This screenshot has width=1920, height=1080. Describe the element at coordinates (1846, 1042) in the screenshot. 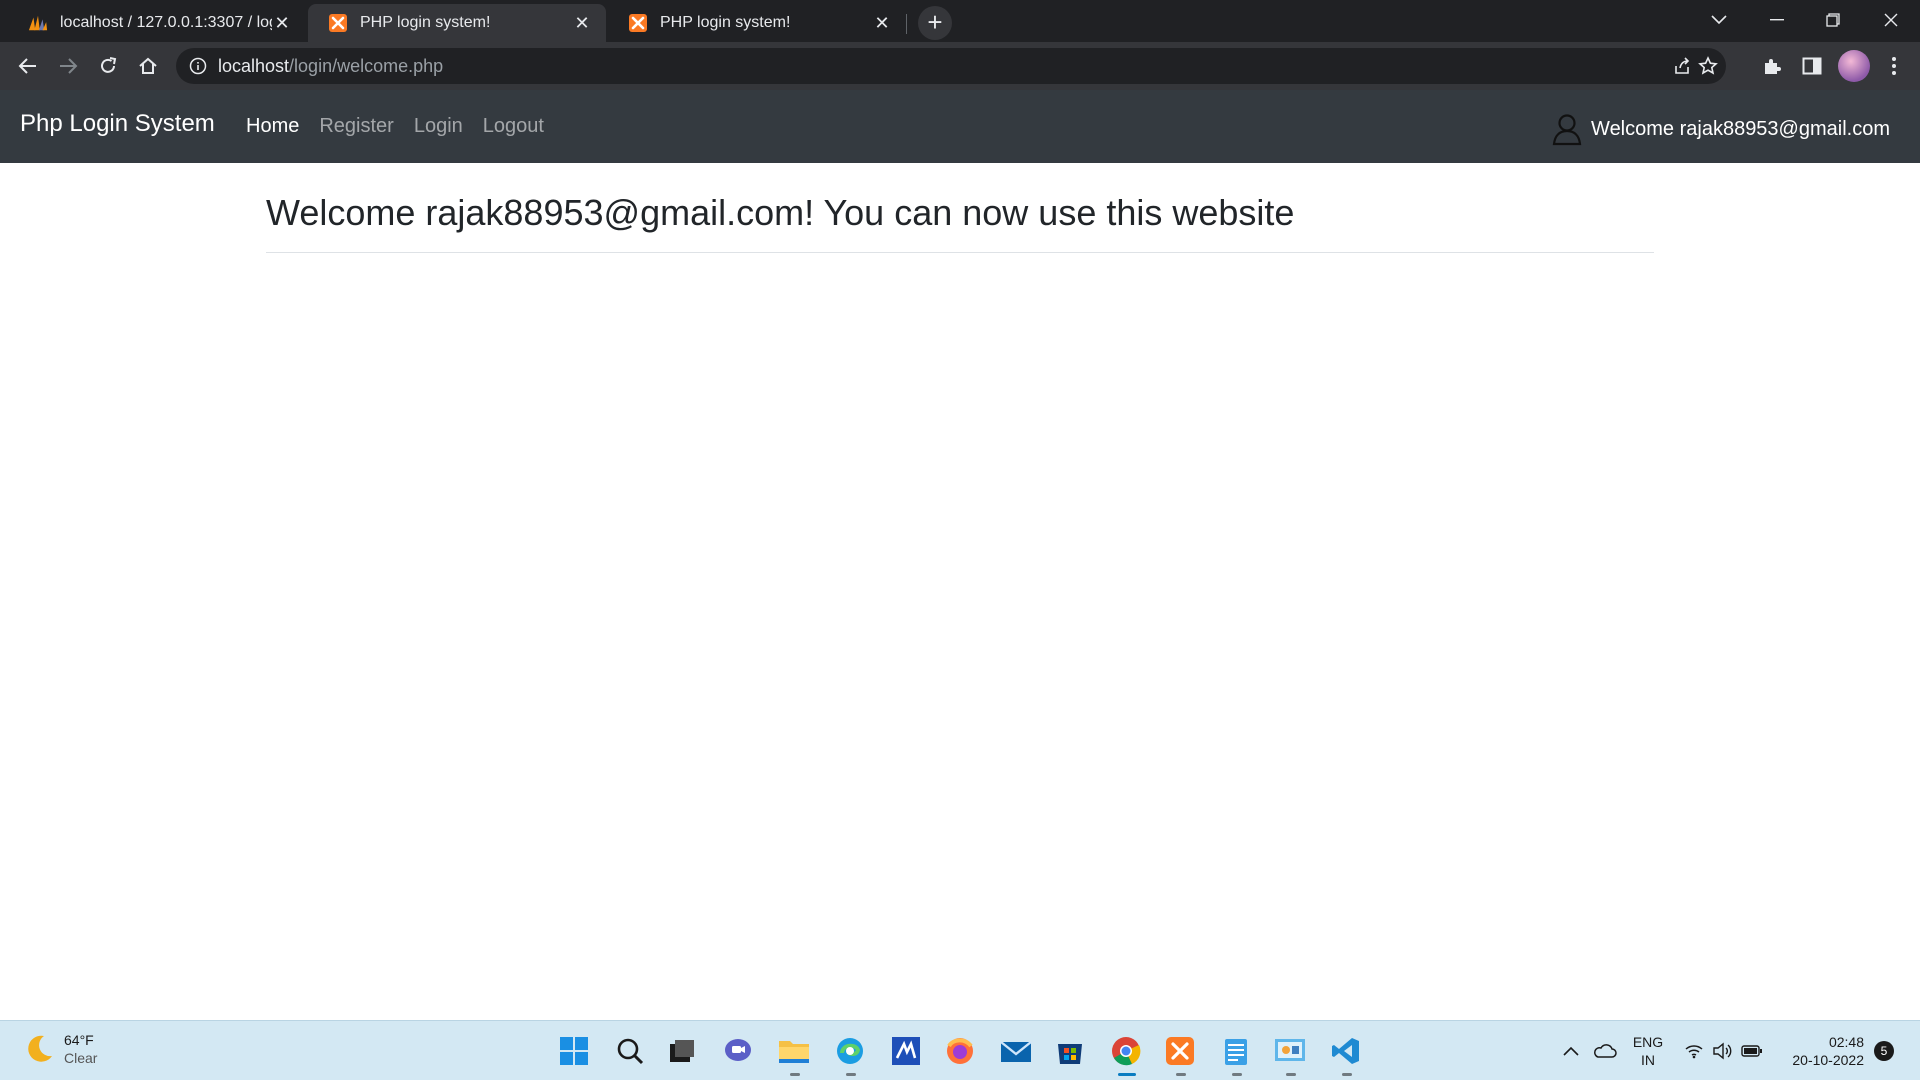

I see `clock-time: 02:48` at that location.